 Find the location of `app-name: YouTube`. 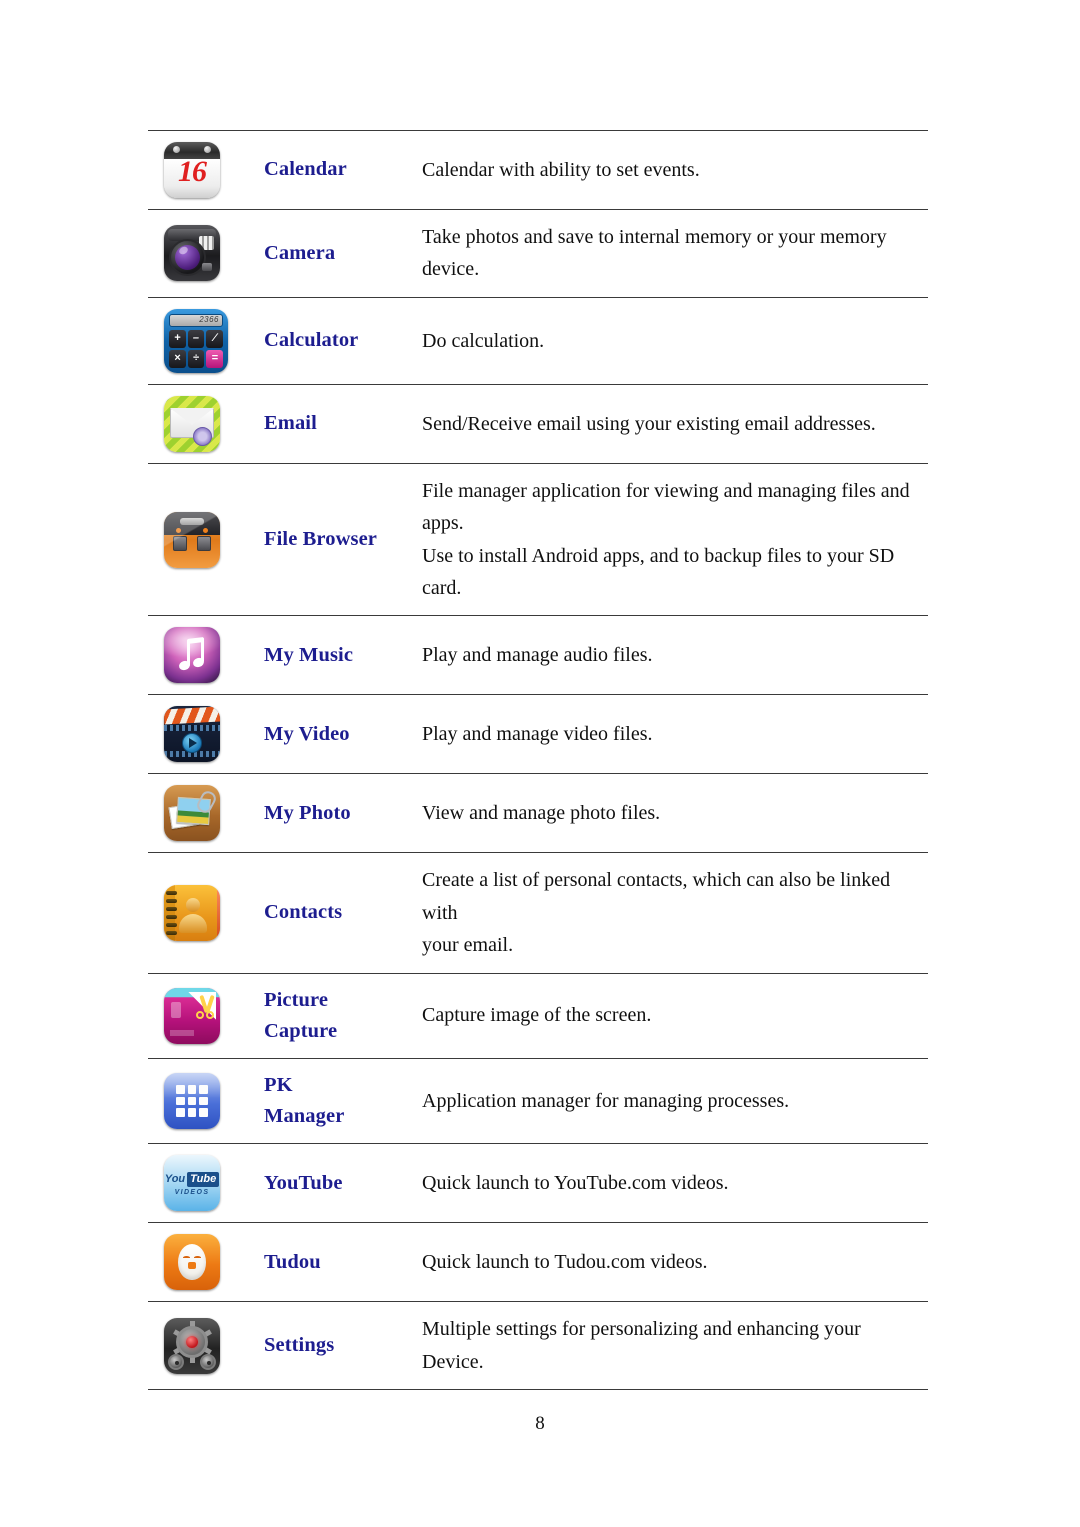

app-name: YouTube is located at coordinates (303, 1182).